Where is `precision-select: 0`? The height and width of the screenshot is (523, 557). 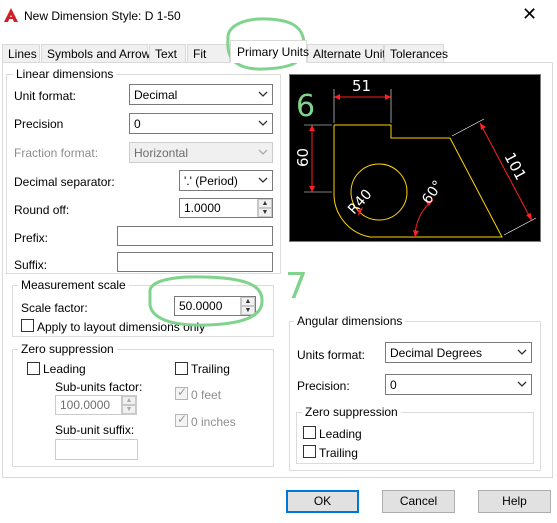 precision-select: 0 is located at coordinates (201, 123).